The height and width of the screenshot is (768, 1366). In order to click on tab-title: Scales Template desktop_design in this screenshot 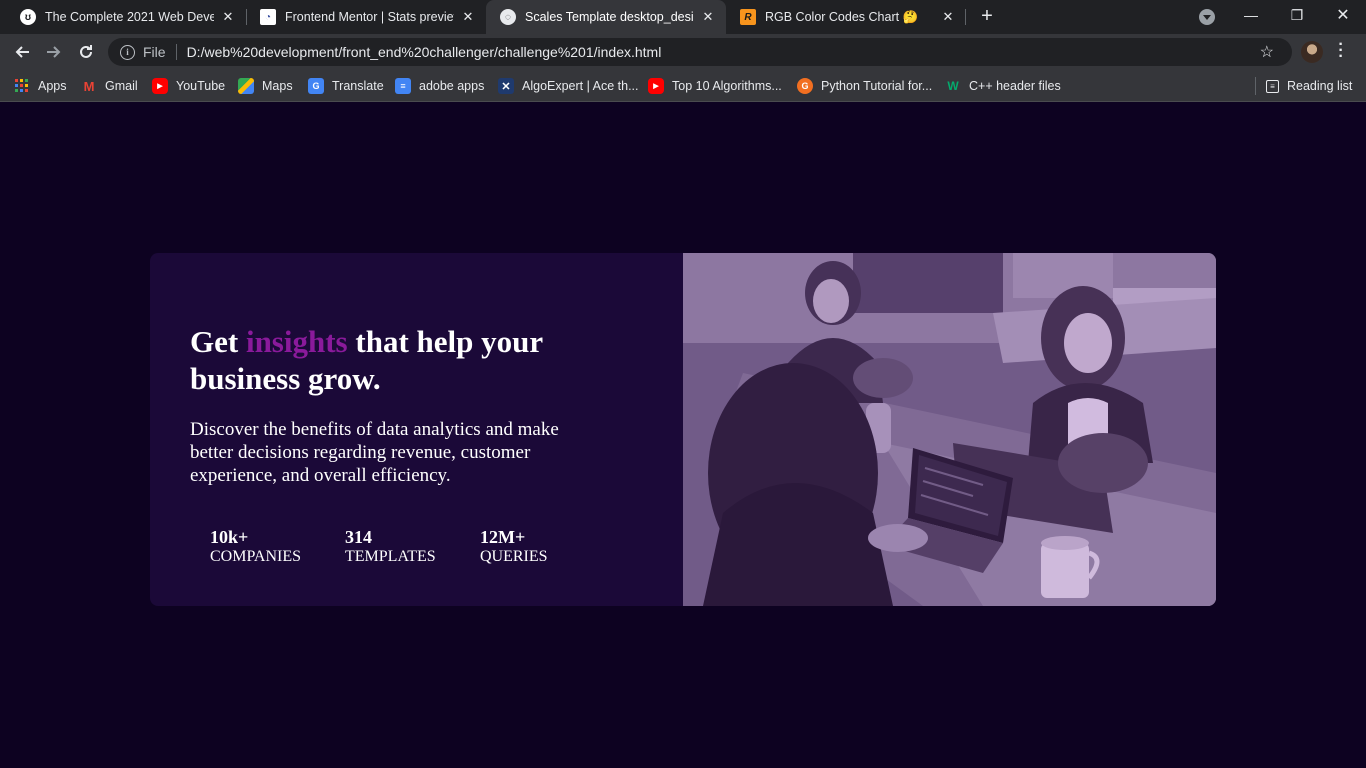, I will do `click(609, 17)`.